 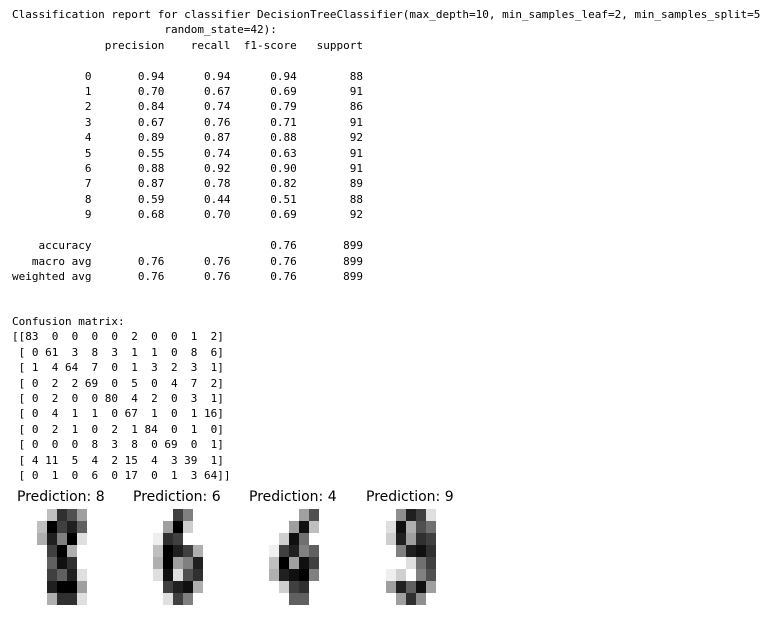 What do you see at coordinates (187, 92) in the screenshot?
I see `report-row-1: 1 0.70 0.67 0.69 91` at bounding box center [187, 92].